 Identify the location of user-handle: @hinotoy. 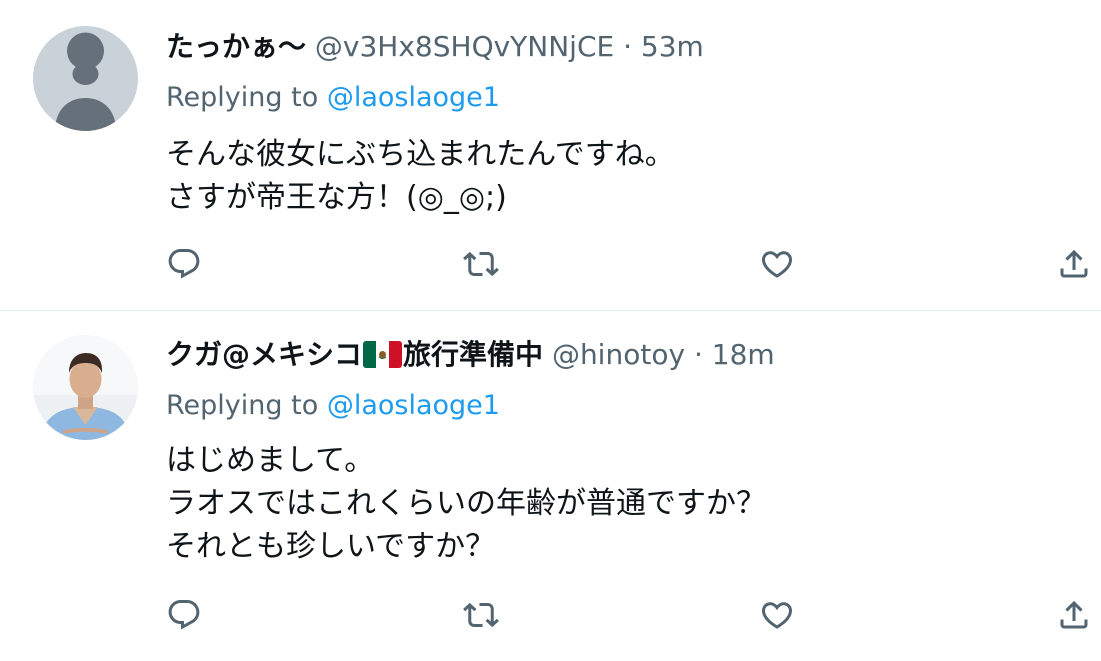
(618, 354).